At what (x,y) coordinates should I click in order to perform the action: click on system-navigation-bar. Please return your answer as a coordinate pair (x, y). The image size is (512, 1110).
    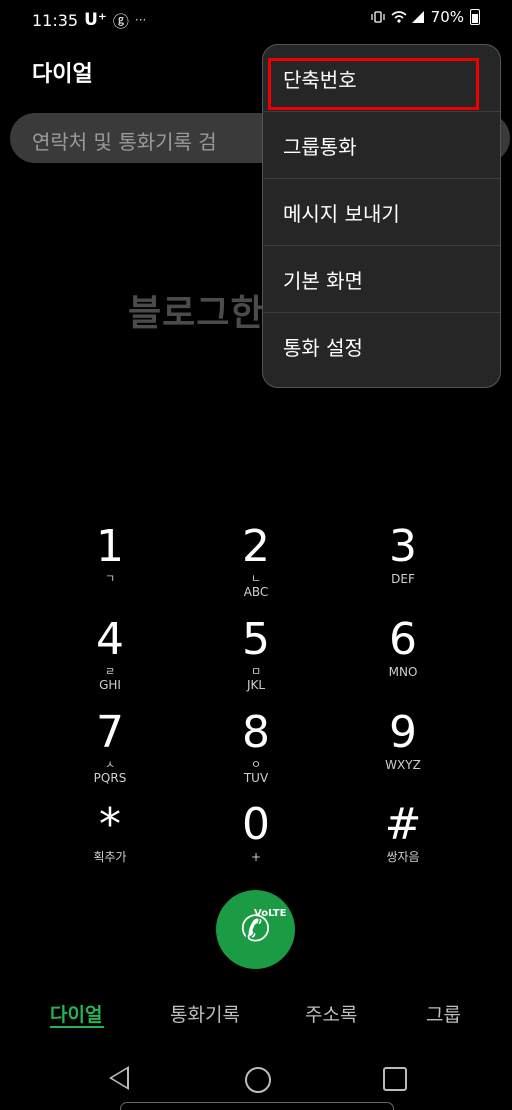
    Looking at the image, I should click on (256, 1080).